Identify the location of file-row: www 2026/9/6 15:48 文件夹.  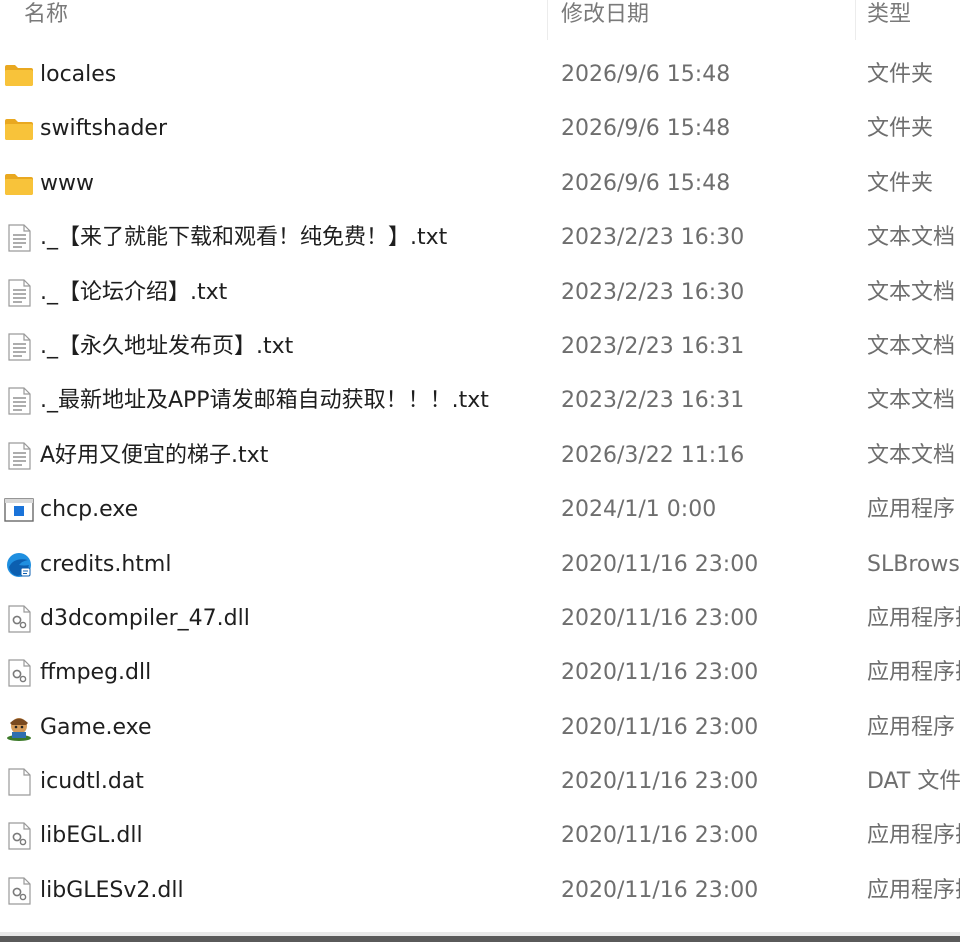
(480, 184).